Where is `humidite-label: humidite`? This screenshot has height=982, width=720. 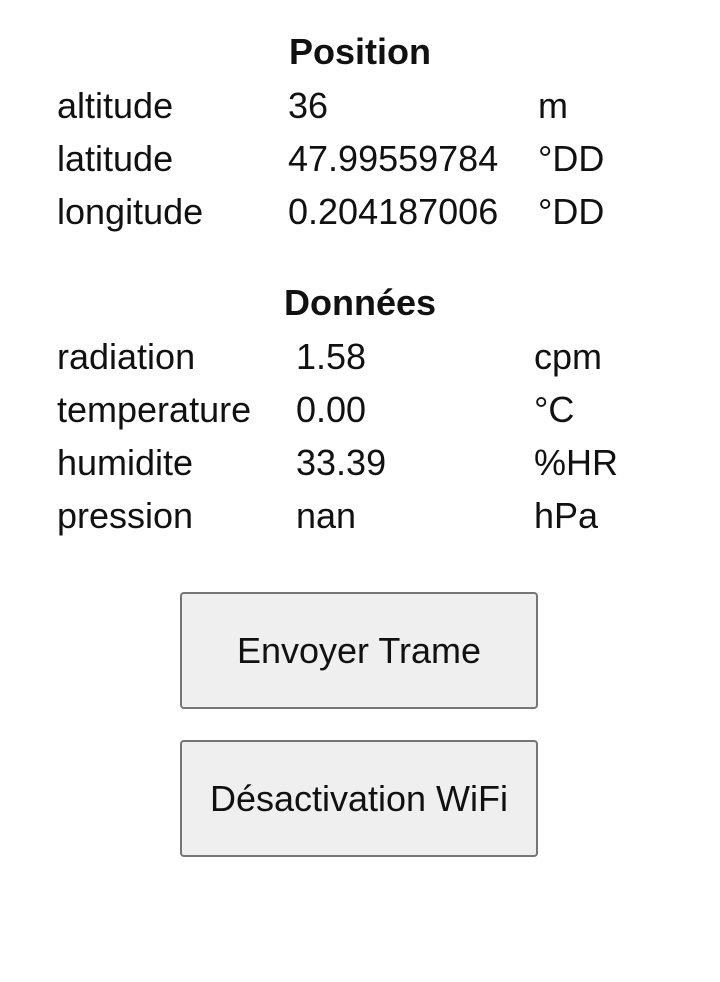 humidite-label: humidite is located at coordinates (125, 462).